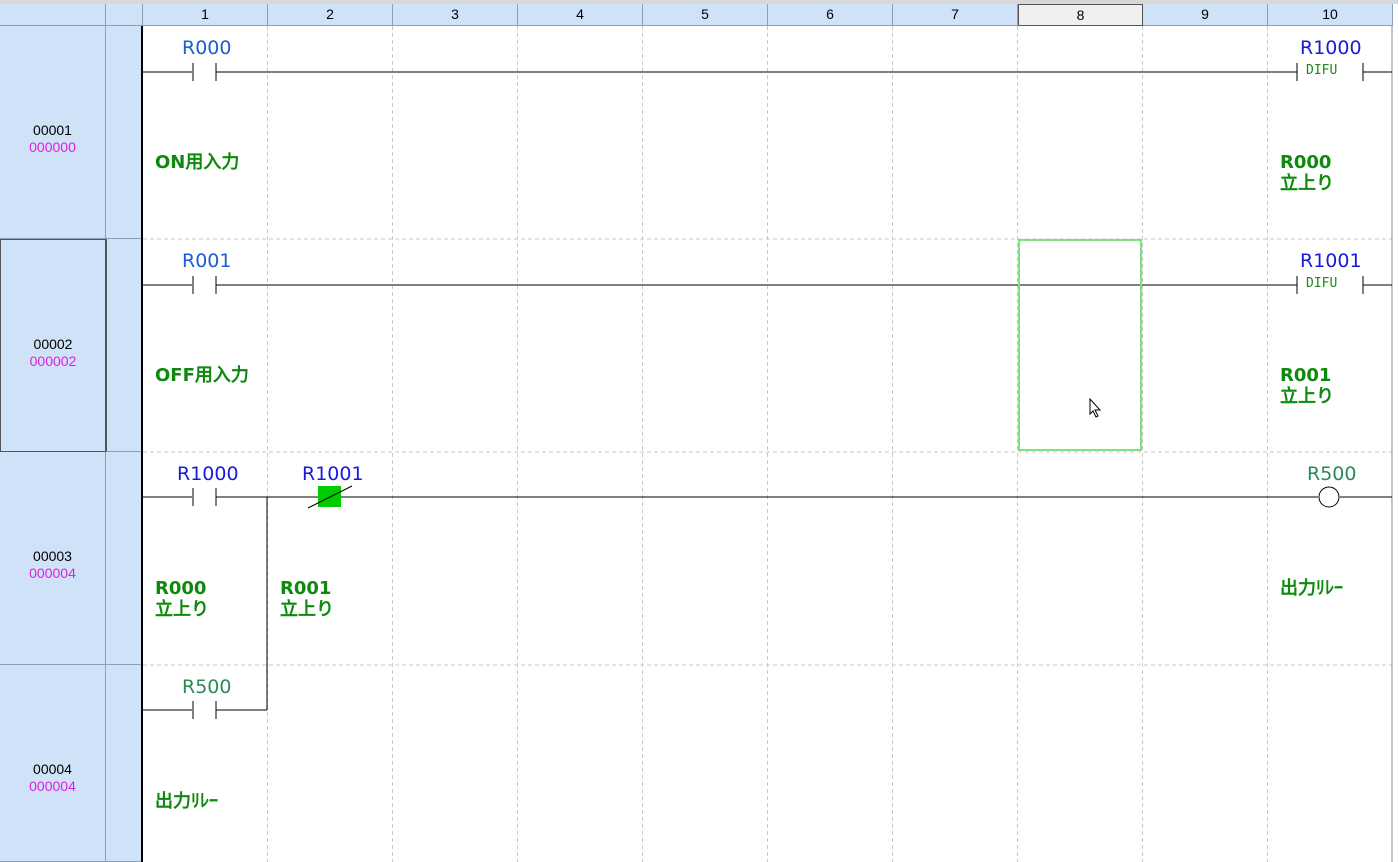 The image size is (1398, 862). Describe the element at coordinates (1329, 497) in the screenshot. I see `coil-symbol` at that location.